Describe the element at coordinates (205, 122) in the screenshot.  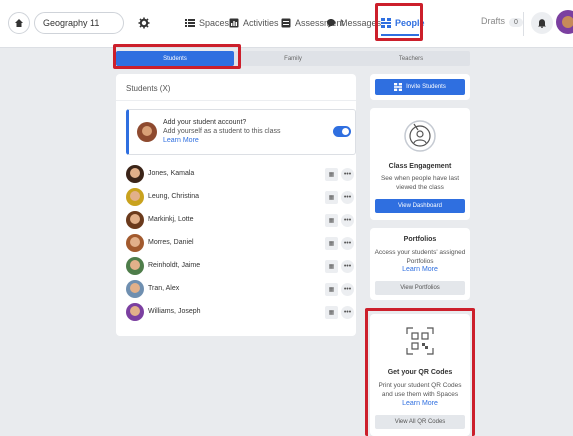
I see `add-account-heading: Add your student account?` at that location.